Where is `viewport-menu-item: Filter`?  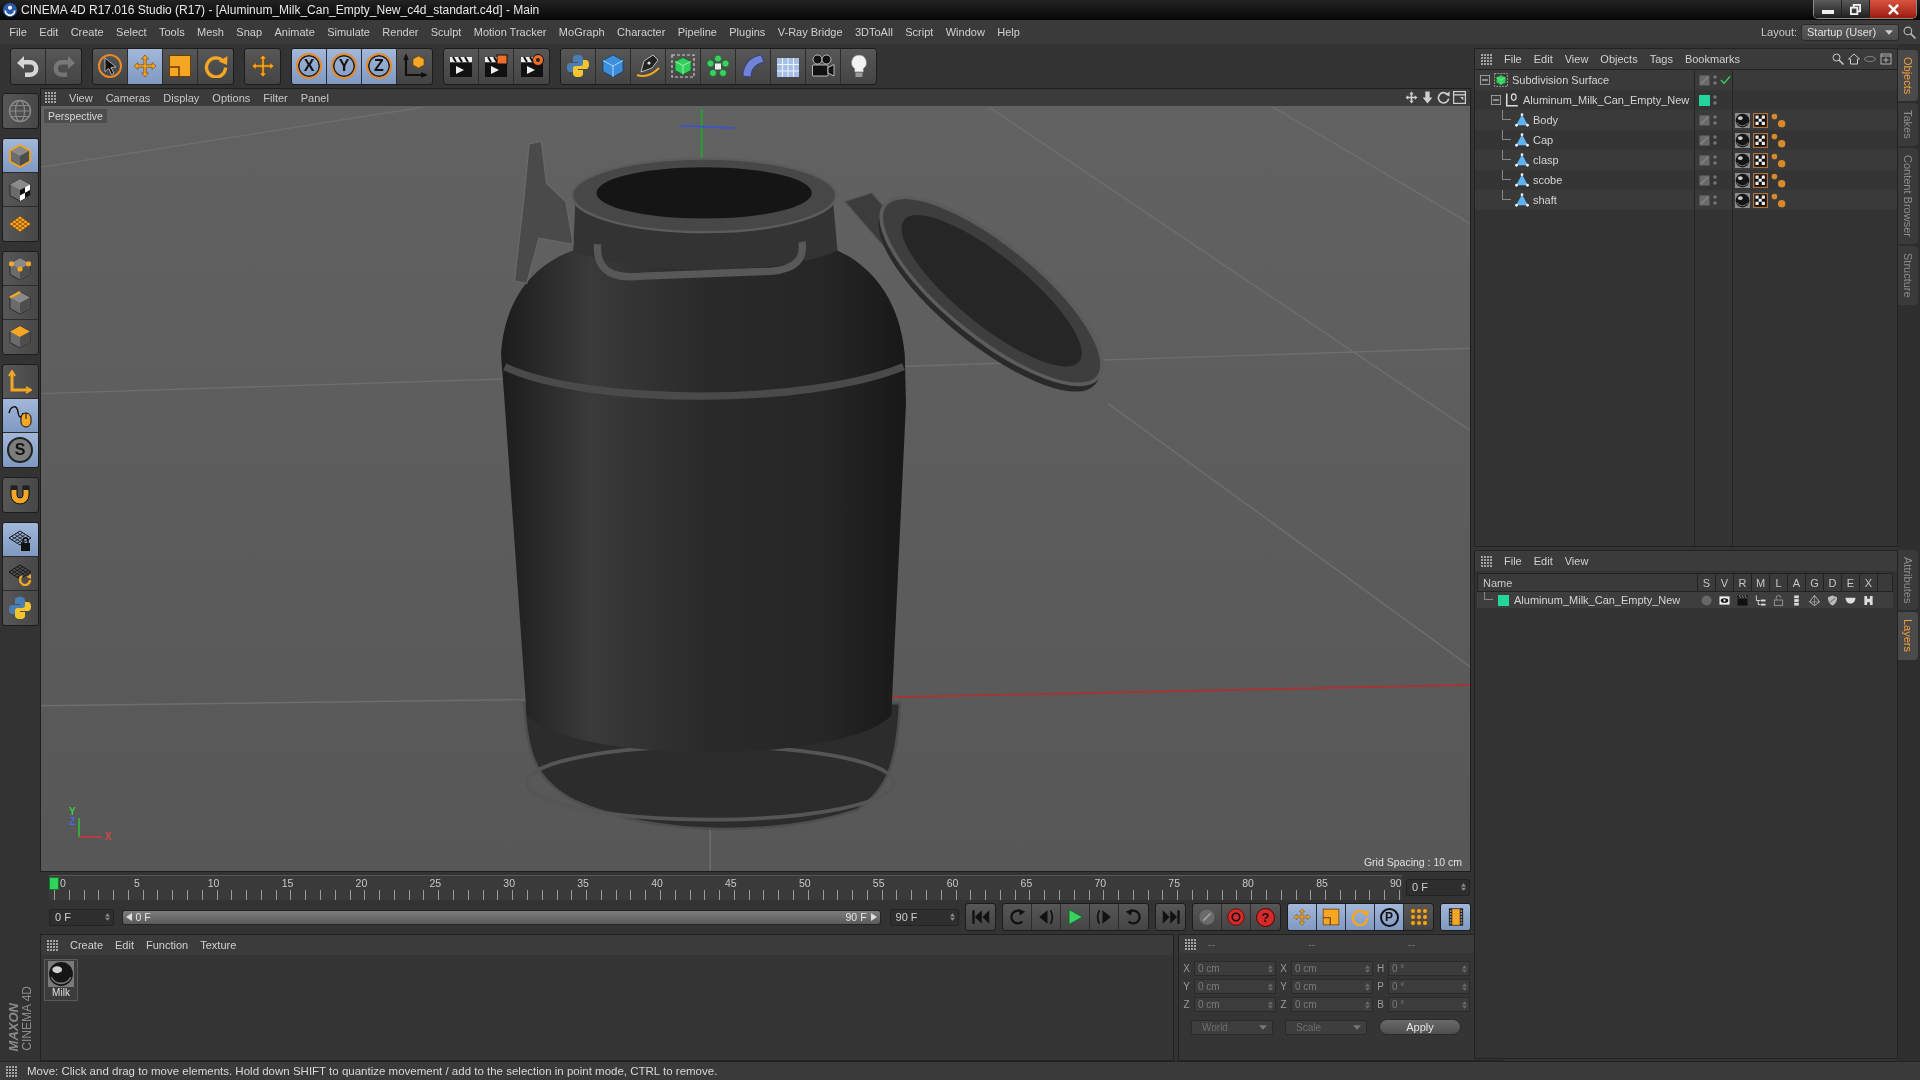 viewport-menu-item: Filter is located at coordinates (275, 97).